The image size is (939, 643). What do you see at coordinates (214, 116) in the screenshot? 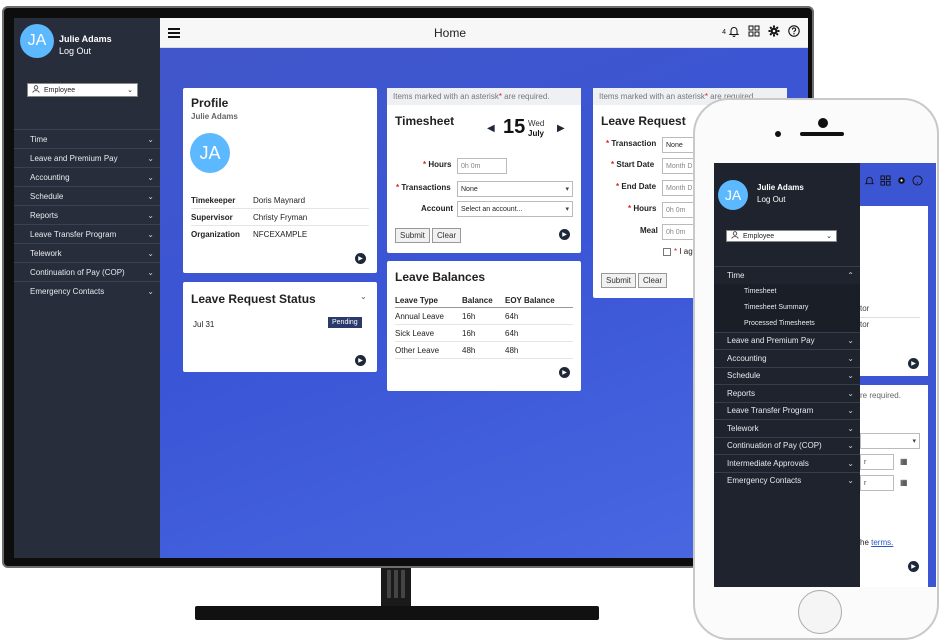
I see `profile-name: Julie Adams` at bounding box center [214, 116].